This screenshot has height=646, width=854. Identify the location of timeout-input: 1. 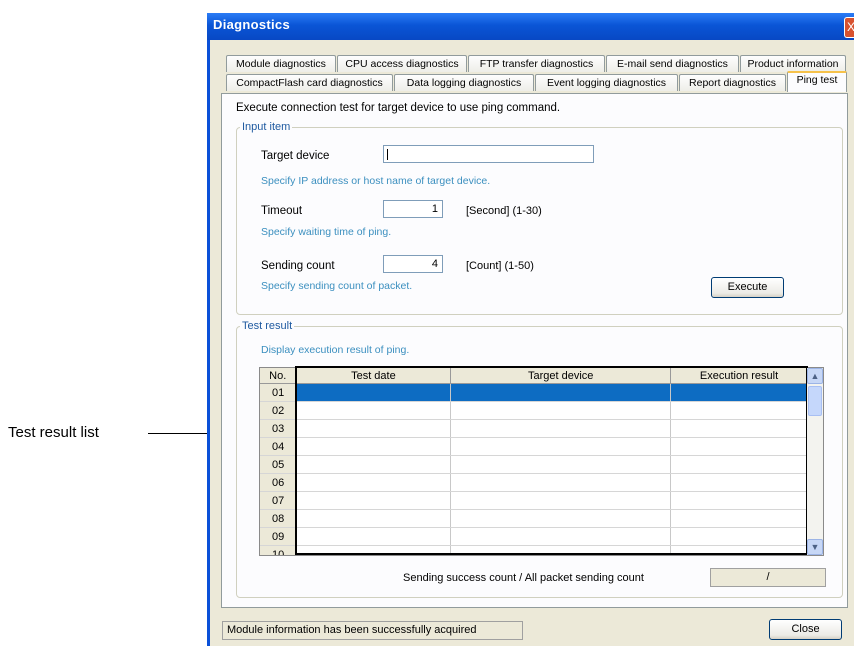
(413, 209).